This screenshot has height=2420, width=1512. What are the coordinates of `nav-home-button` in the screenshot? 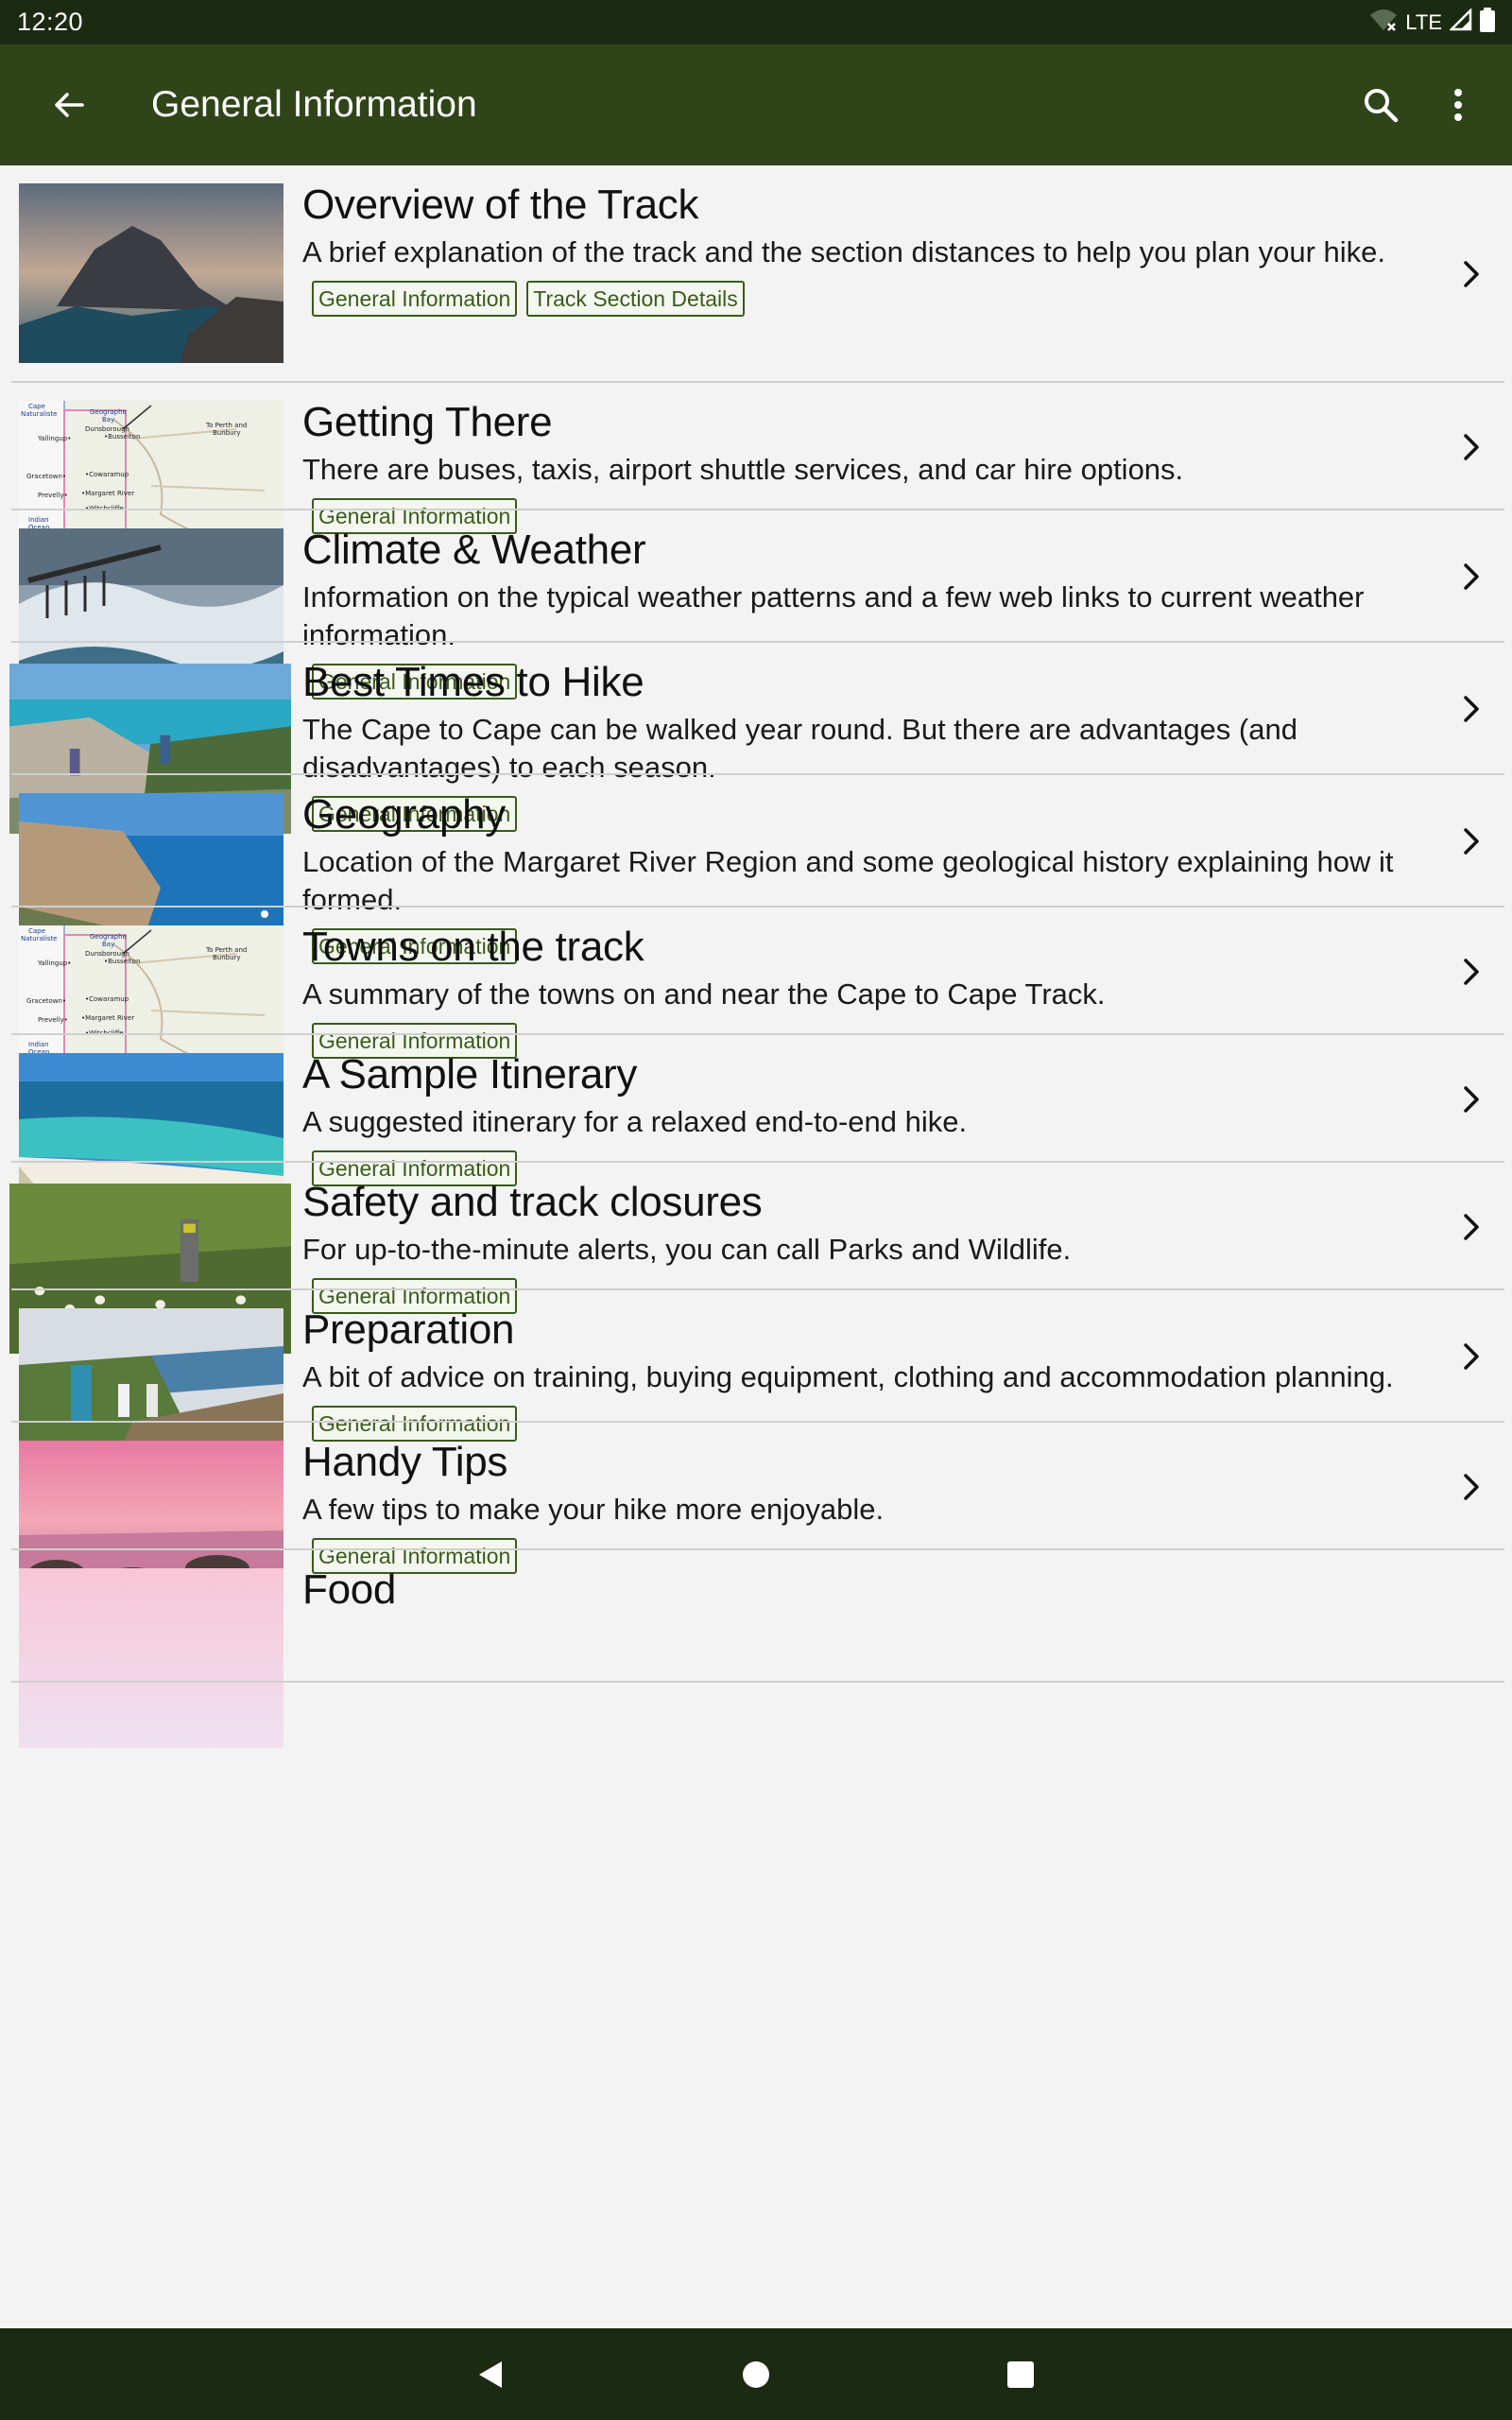 It's located at (756, 2374).